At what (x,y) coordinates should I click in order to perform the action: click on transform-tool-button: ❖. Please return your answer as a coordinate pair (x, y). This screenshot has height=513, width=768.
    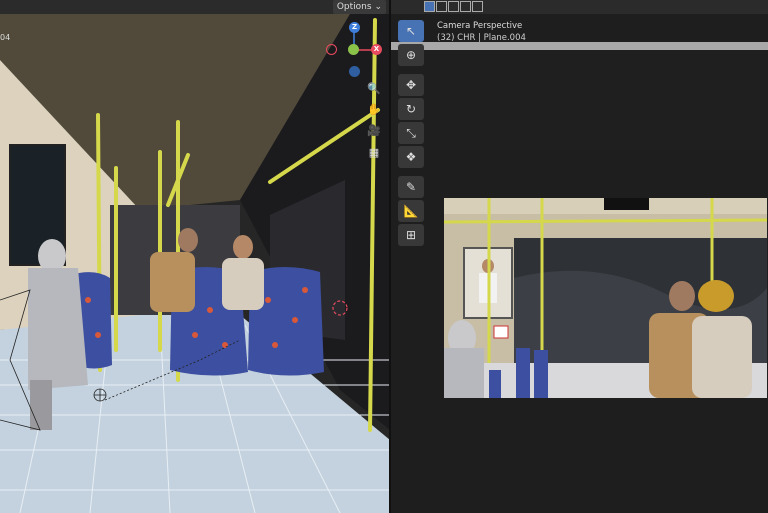
    Looking at the image, I should click on (411, 157).